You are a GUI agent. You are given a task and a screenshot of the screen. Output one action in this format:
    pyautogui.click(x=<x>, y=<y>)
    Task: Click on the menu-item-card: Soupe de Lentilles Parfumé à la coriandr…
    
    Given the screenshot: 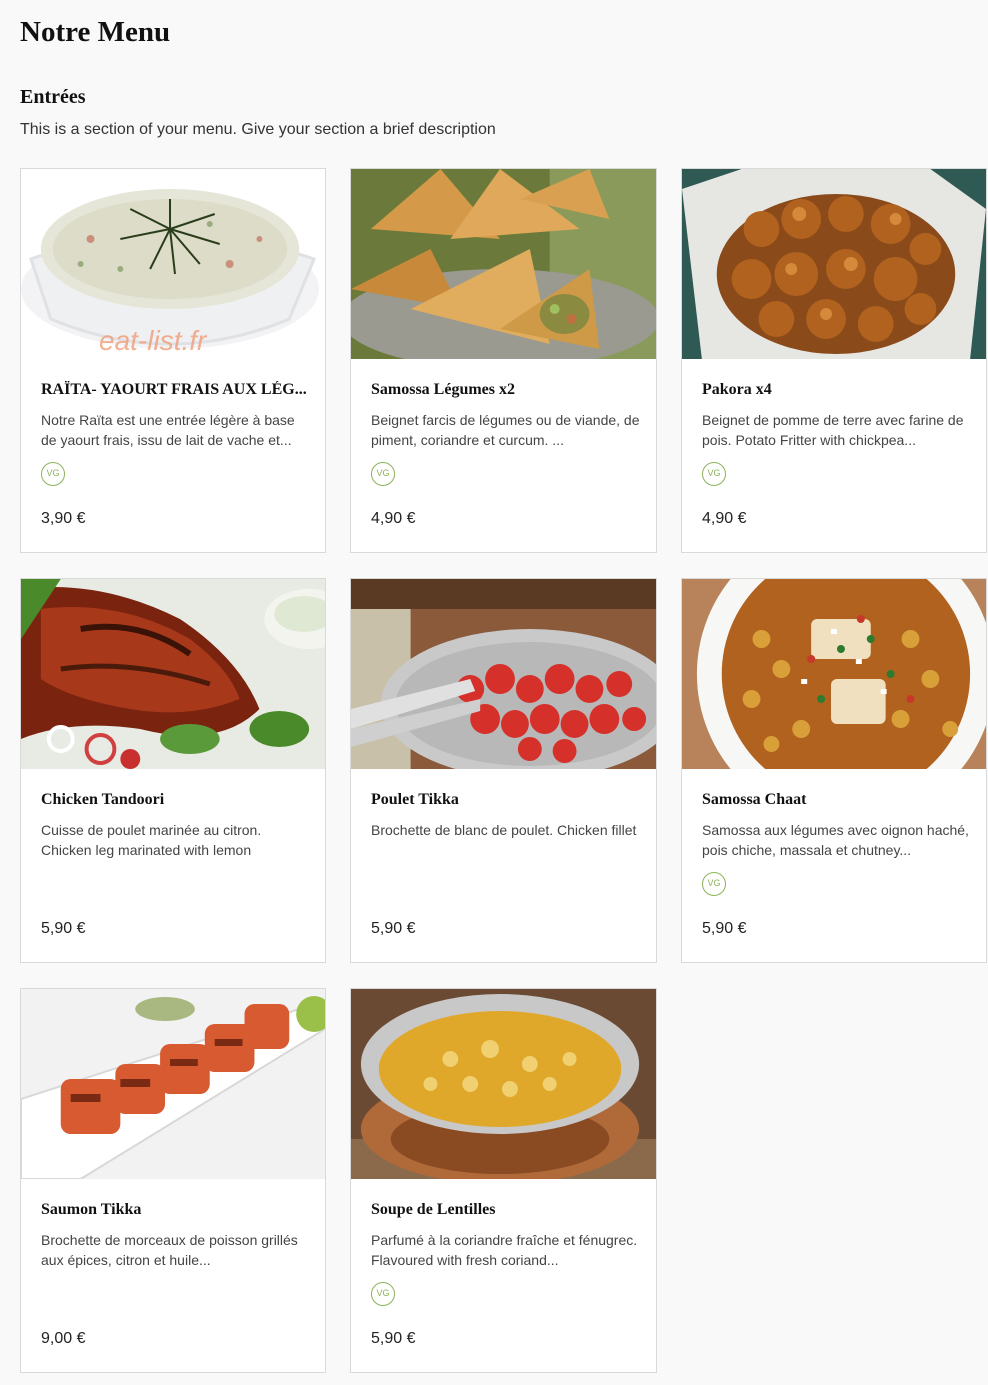 What is the action you would take?
    pyautogui.click(x=503, y=1180)
    